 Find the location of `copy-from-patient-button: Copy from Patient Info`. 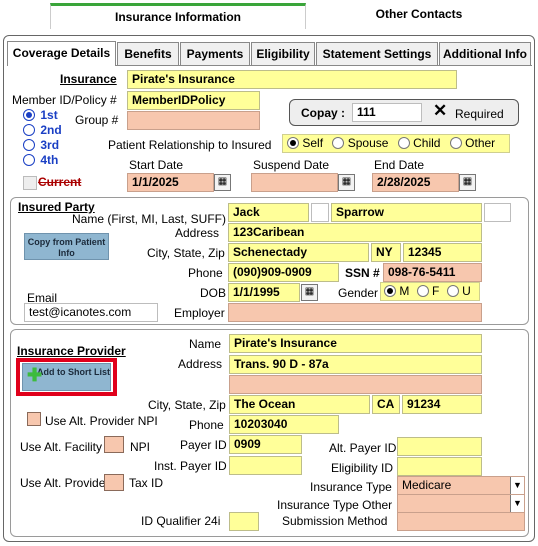

copy-from-patient-button: Copy from Patient Info is located at coordinates (66, 246).